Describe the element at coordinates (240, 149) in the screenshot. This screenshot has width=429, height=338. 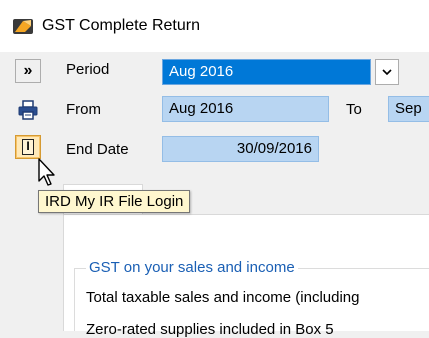
I see `end-date-field: 30/09/2016` at that location.